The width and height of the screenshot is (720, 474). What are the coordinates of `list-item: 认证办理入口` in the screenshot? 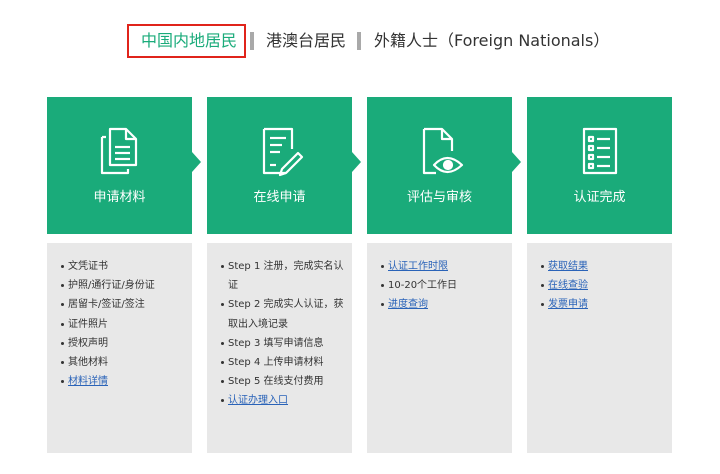 It's located at (286, 400).